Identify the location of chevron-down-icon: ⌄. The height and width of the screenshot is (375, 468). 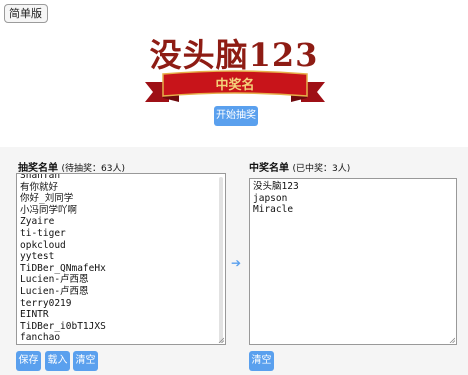
(39, 13).